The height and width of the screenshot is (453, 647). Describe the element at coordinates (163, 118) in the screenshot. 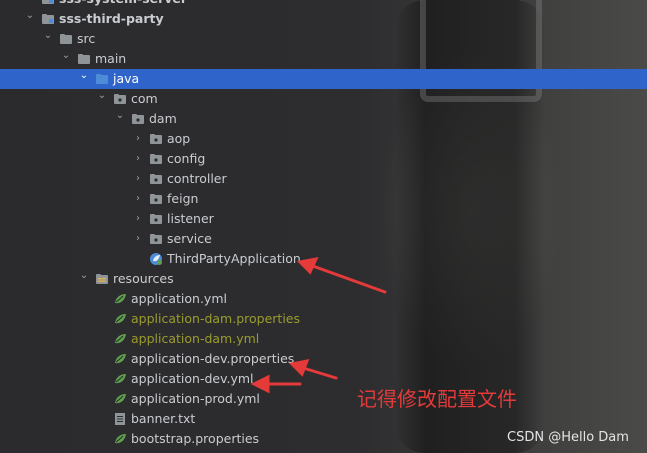

I see `tree-item-label: dam` at that location.